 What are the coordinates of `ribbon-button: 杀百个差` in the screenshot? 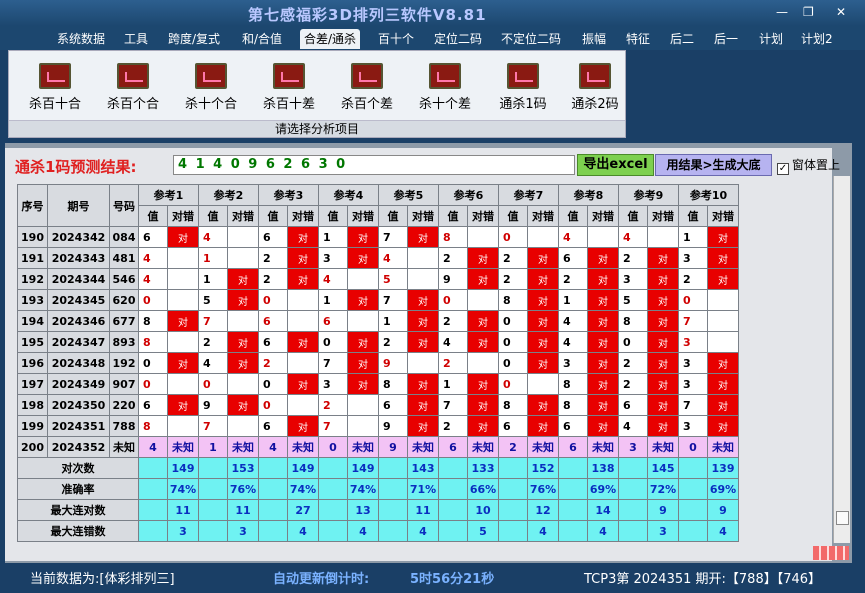 It's located at (367, 87).